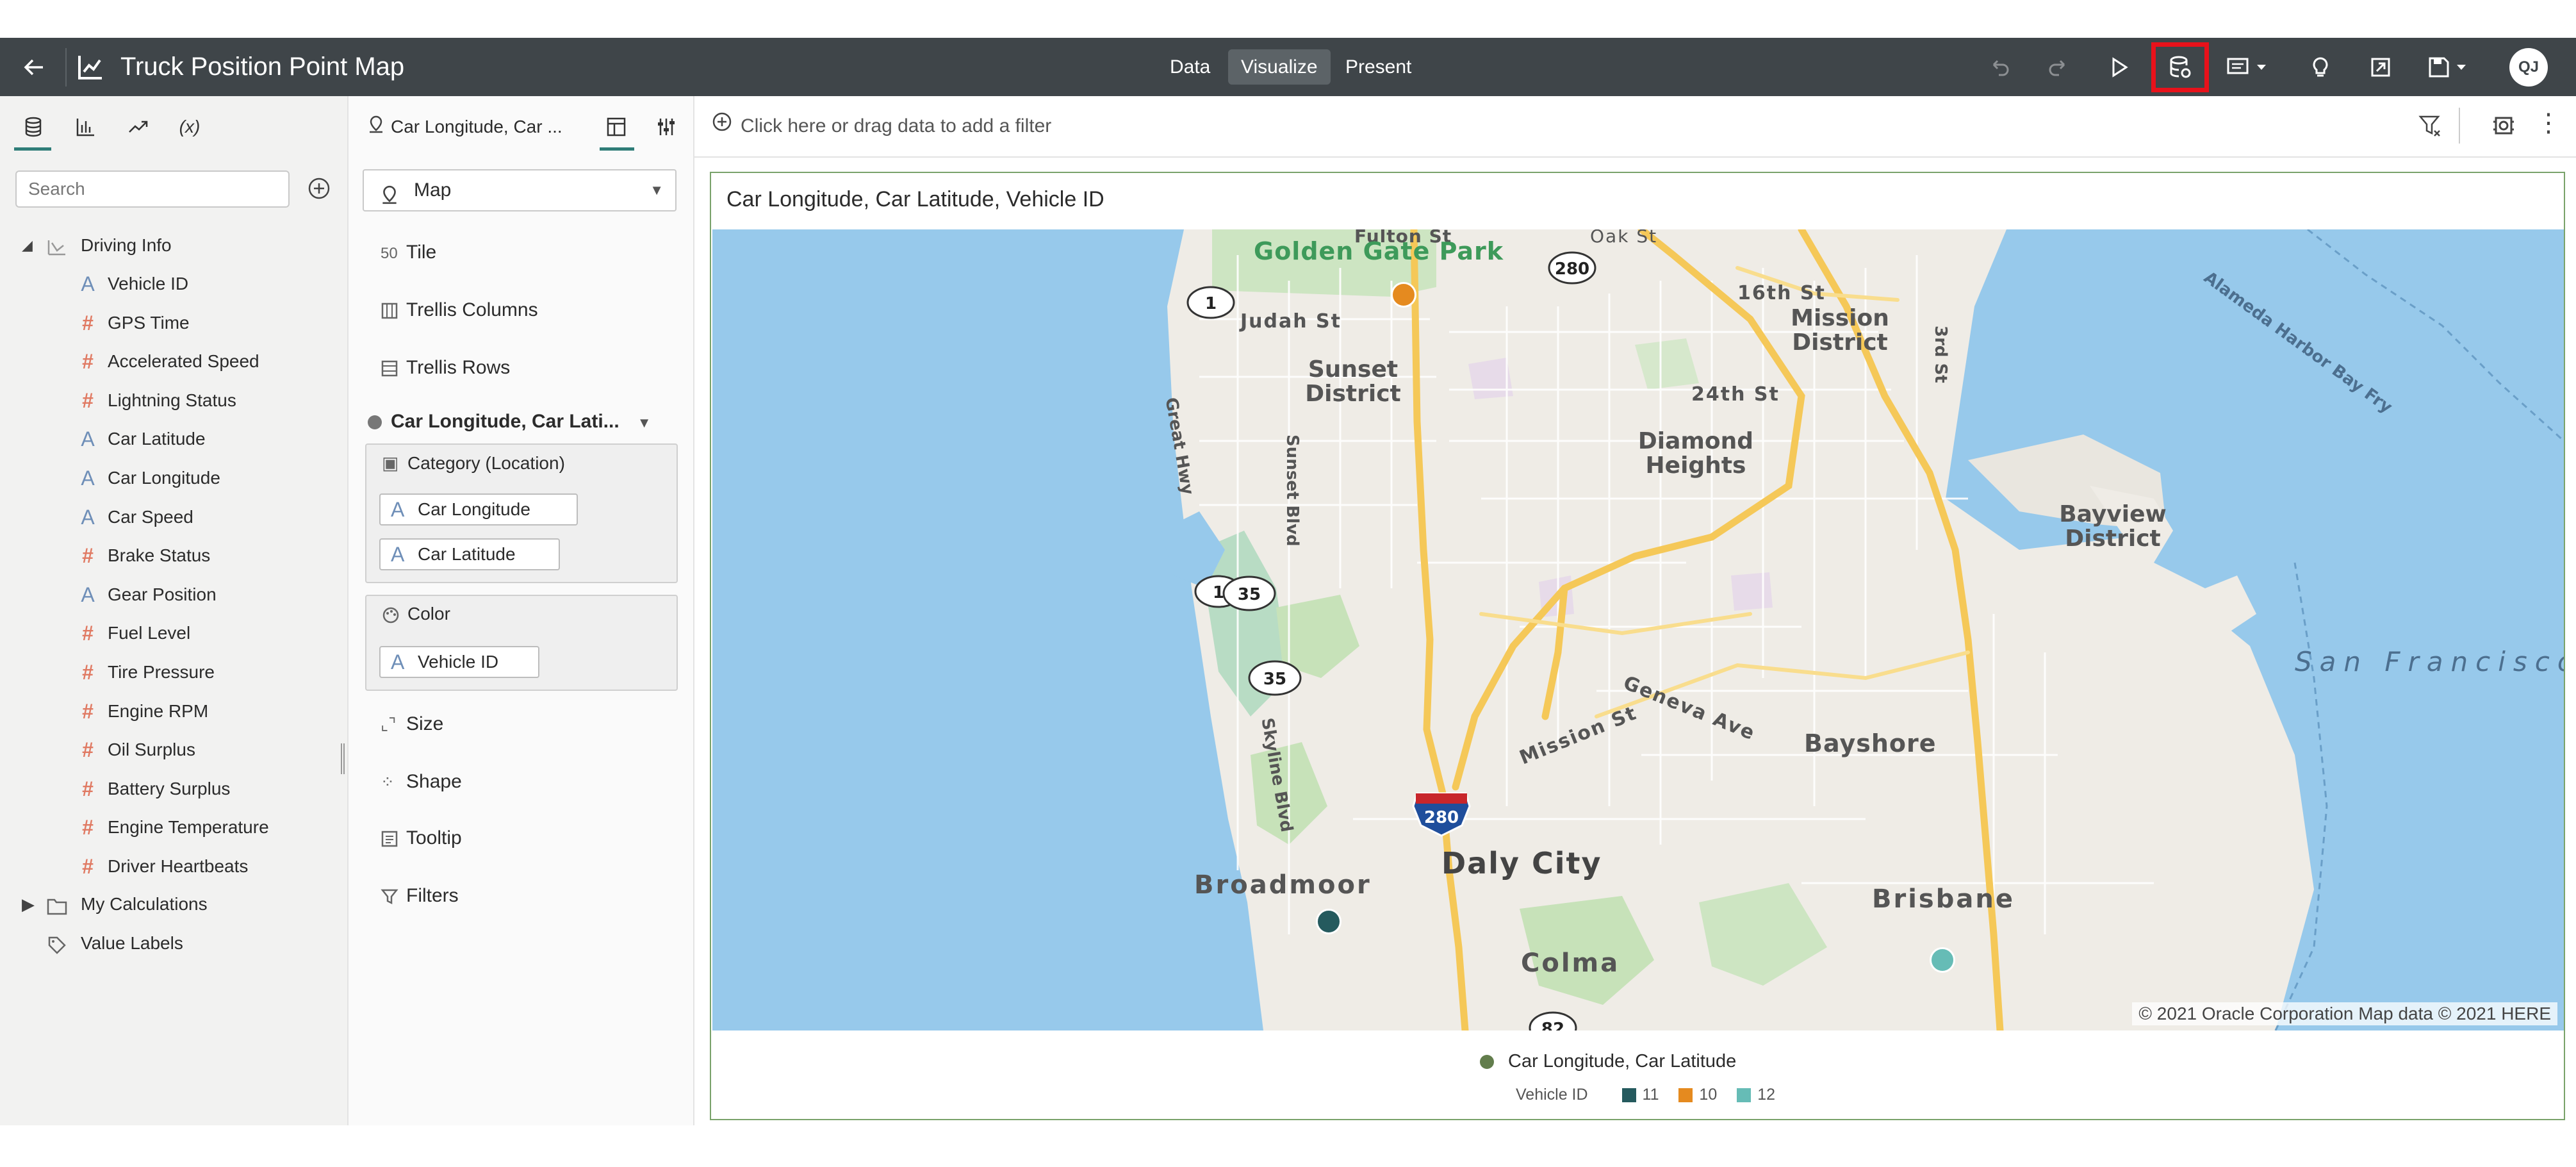  What do you see at coordinates (2449, 67) in the screenshot?
I see `save-icon` at bounding box center [2449, 67].